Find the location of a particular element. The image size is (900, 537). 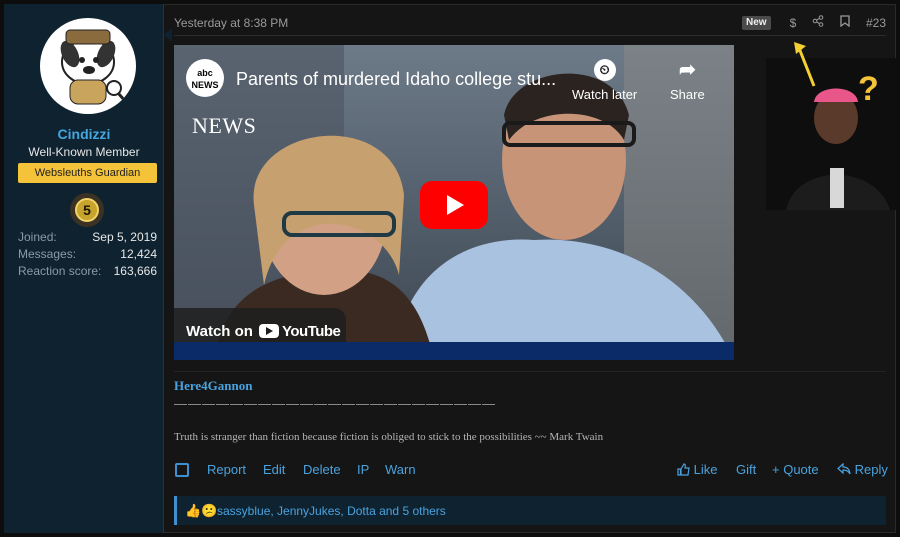

dollar-icon: $ is located at coordinates (793, 23).